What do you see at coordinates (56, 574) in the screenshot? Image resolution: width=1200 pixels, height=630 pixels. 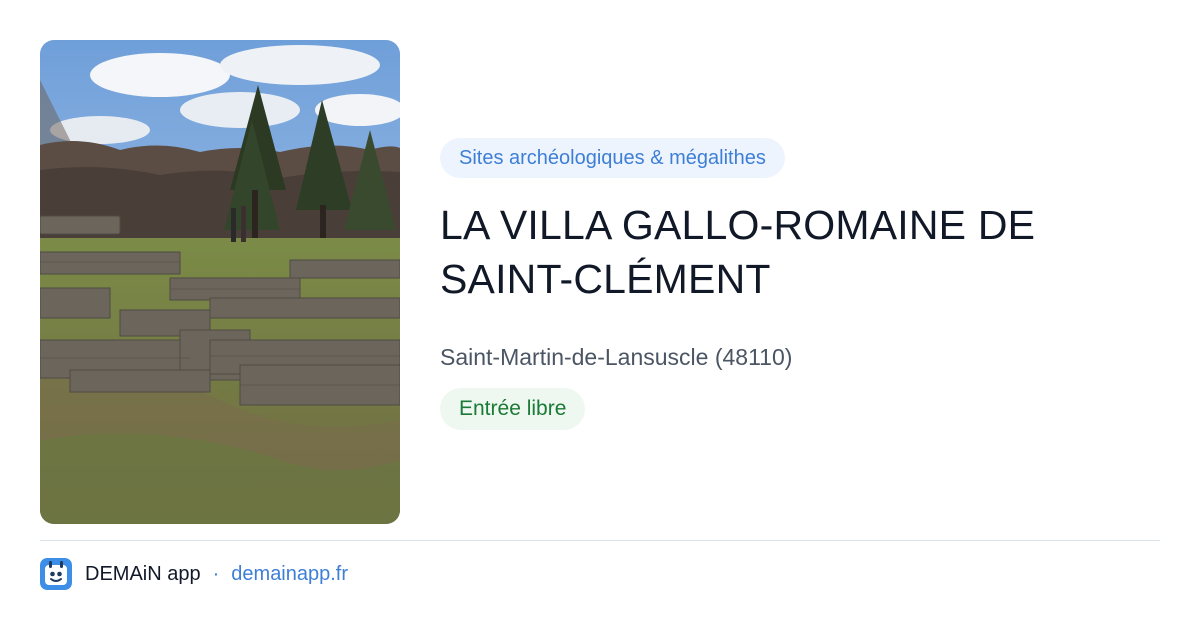 I see `app-logo-icon` at bounding box center [56, 574].